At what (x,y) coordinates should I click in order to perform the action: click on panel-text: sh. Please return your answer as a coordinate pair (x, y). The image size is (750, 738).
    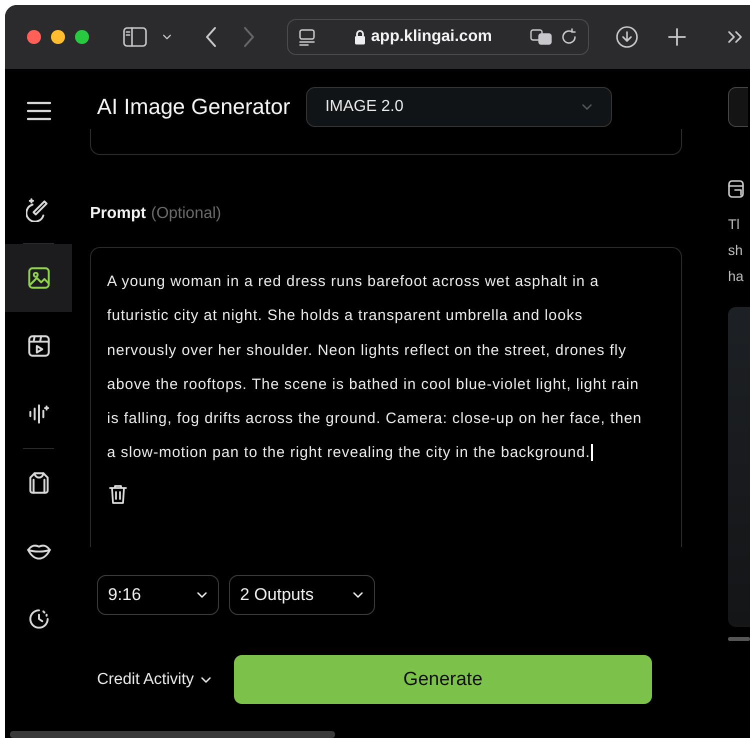
    Looking at the image, I should click on (735, 250).